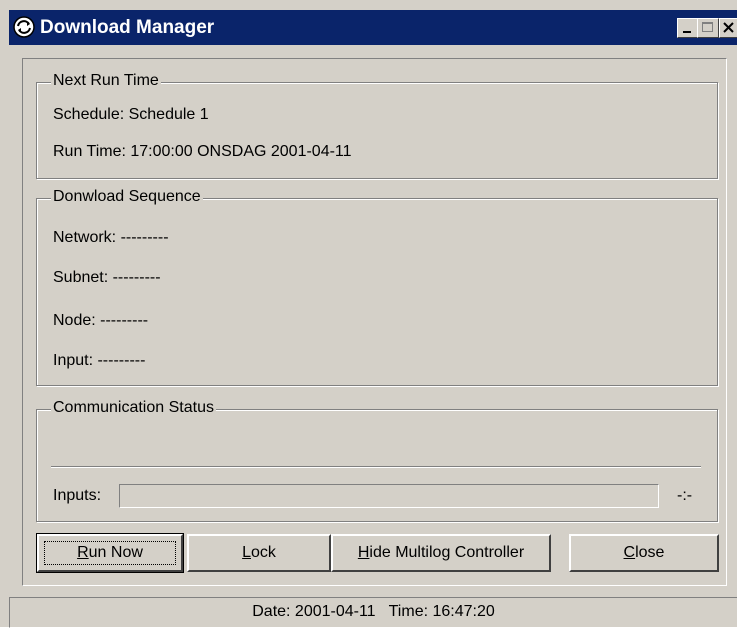 The image size is (737, 628). I want to click on window-title: Download Manager, so click(127, 27).